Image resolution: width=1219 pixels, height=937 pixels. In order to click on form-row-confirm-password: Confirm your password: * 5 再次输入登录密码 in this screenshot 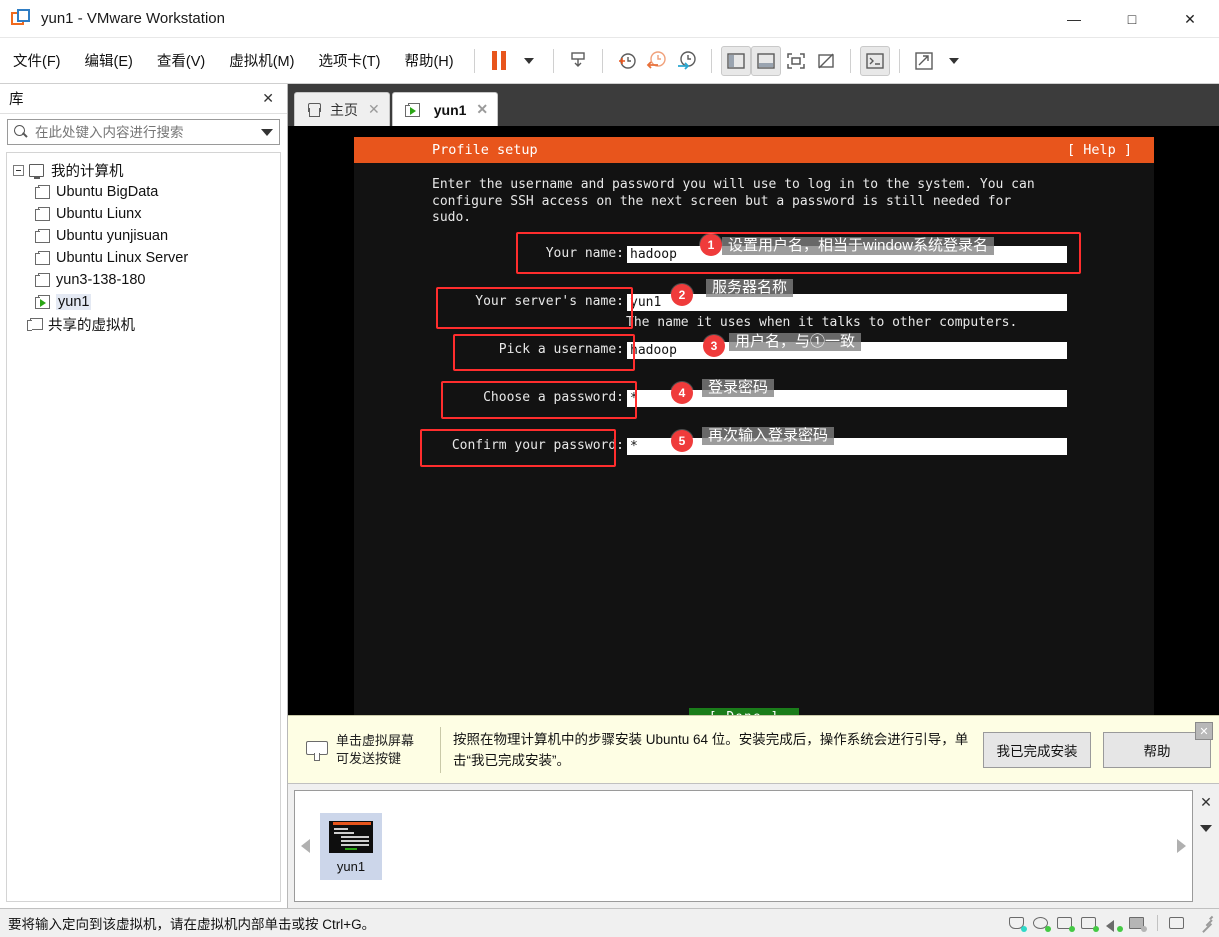, I will do `click(754, 446)`.